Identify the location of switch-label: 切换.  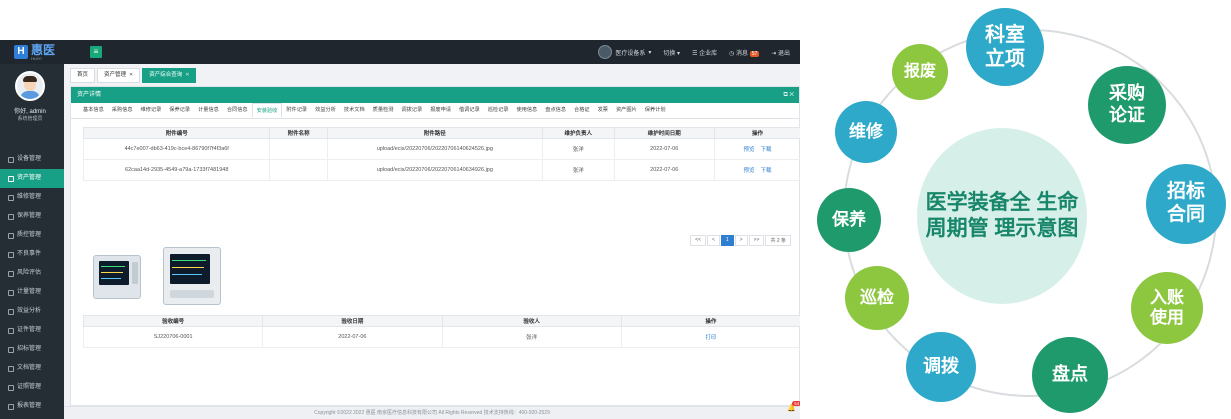
(669, 53).